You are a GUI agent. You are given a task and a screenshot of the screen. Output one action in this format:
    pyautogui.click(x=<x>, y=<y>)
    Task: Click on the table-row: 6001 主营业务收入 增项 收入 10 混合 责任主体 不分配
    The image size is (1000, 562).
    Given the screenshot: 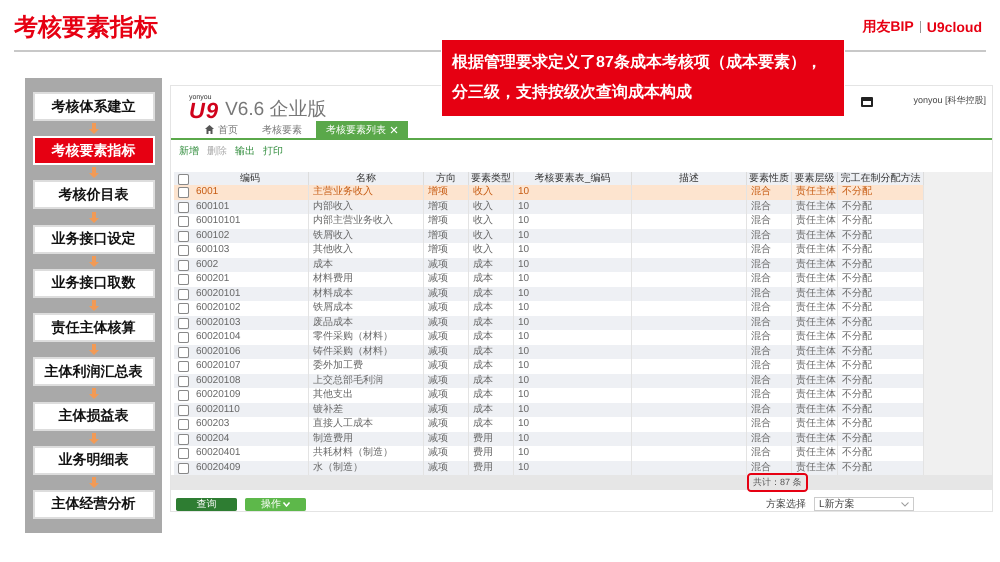 What is the action you would take?
    pyautogui.click(x=549, y=192)
    